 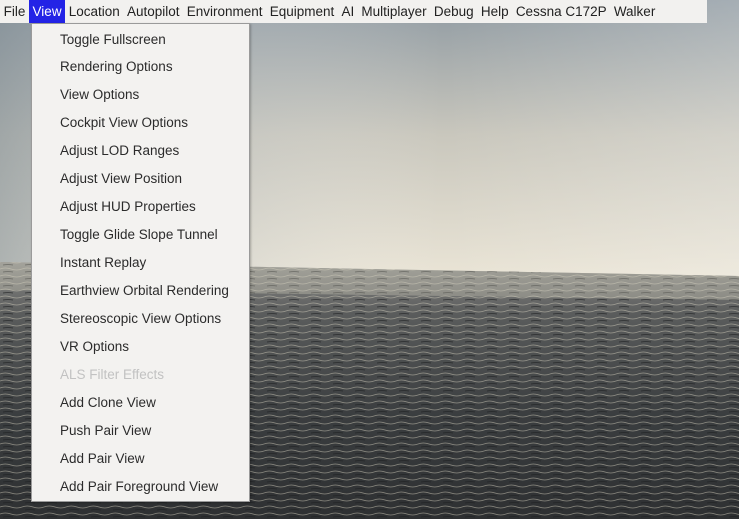 What do you see at coordinates (140, 67) in the screenshot?
I see `menu-item-rendering-options: Rendering Options` at bounding box center [140, 67].